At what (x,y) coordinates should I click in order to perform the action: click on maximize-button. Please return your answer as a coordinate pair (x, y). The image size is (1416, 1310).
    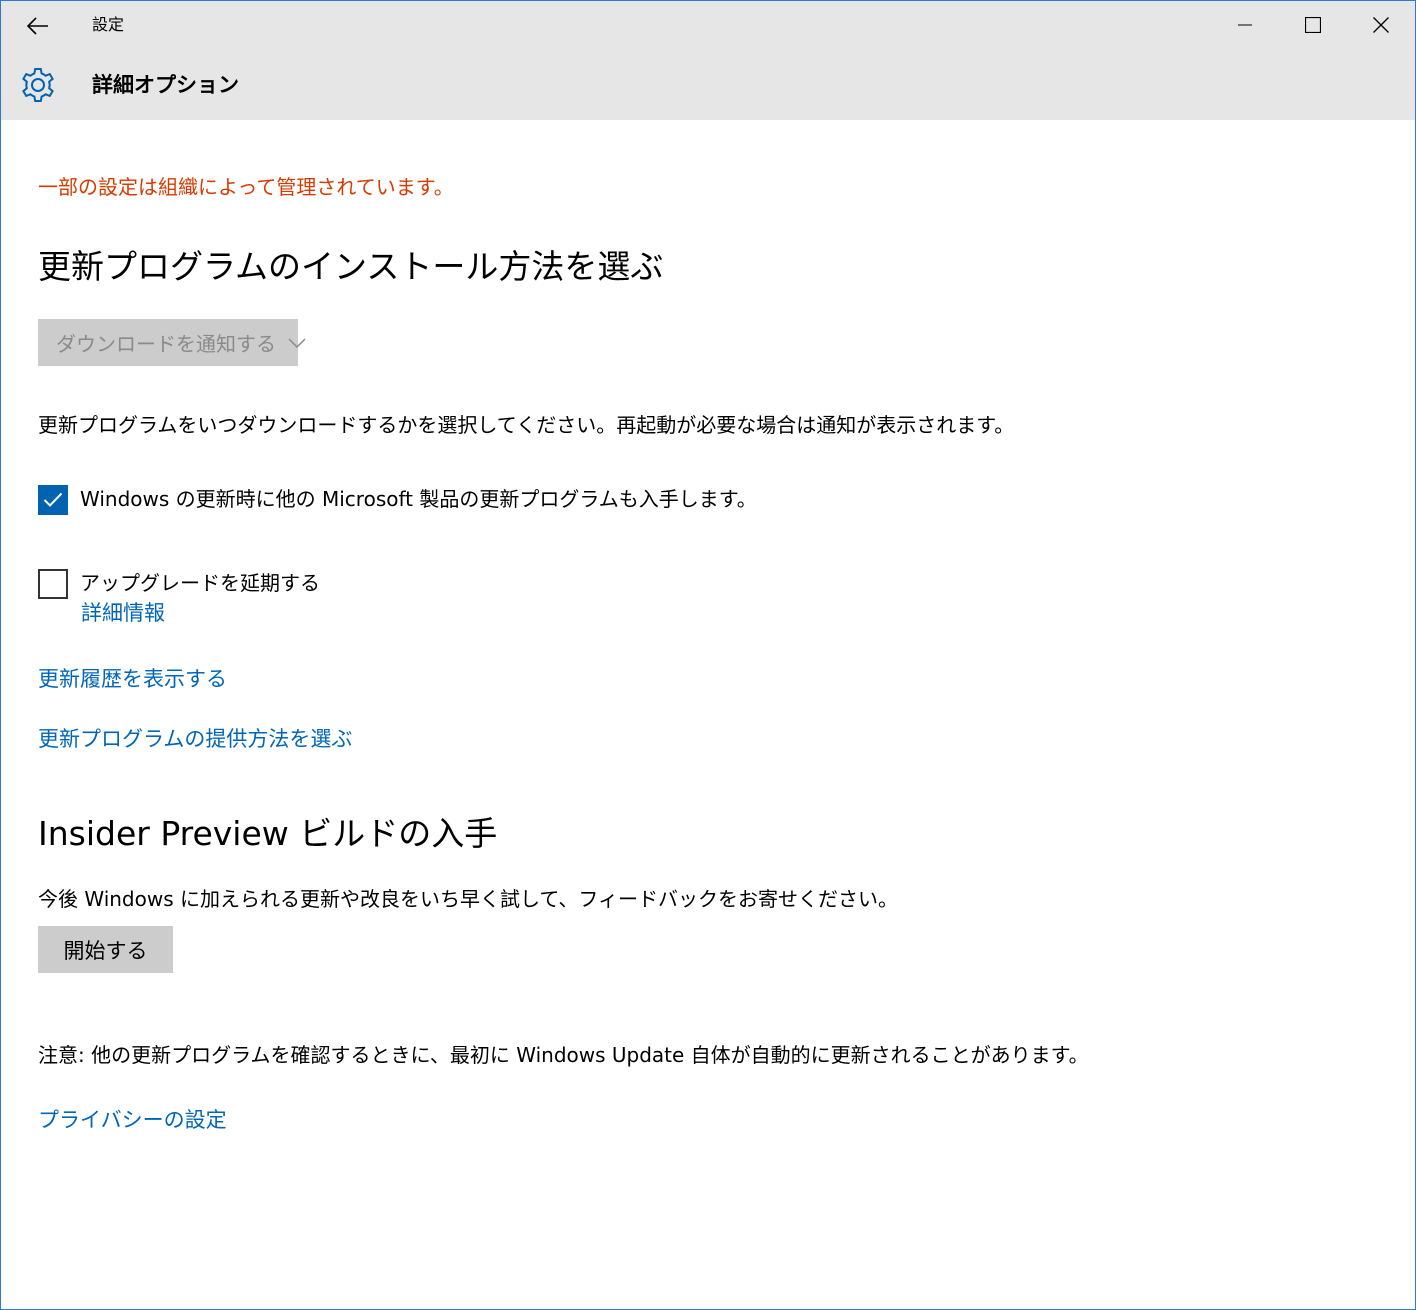
    Looking at the image, I should click on (1313, 25).